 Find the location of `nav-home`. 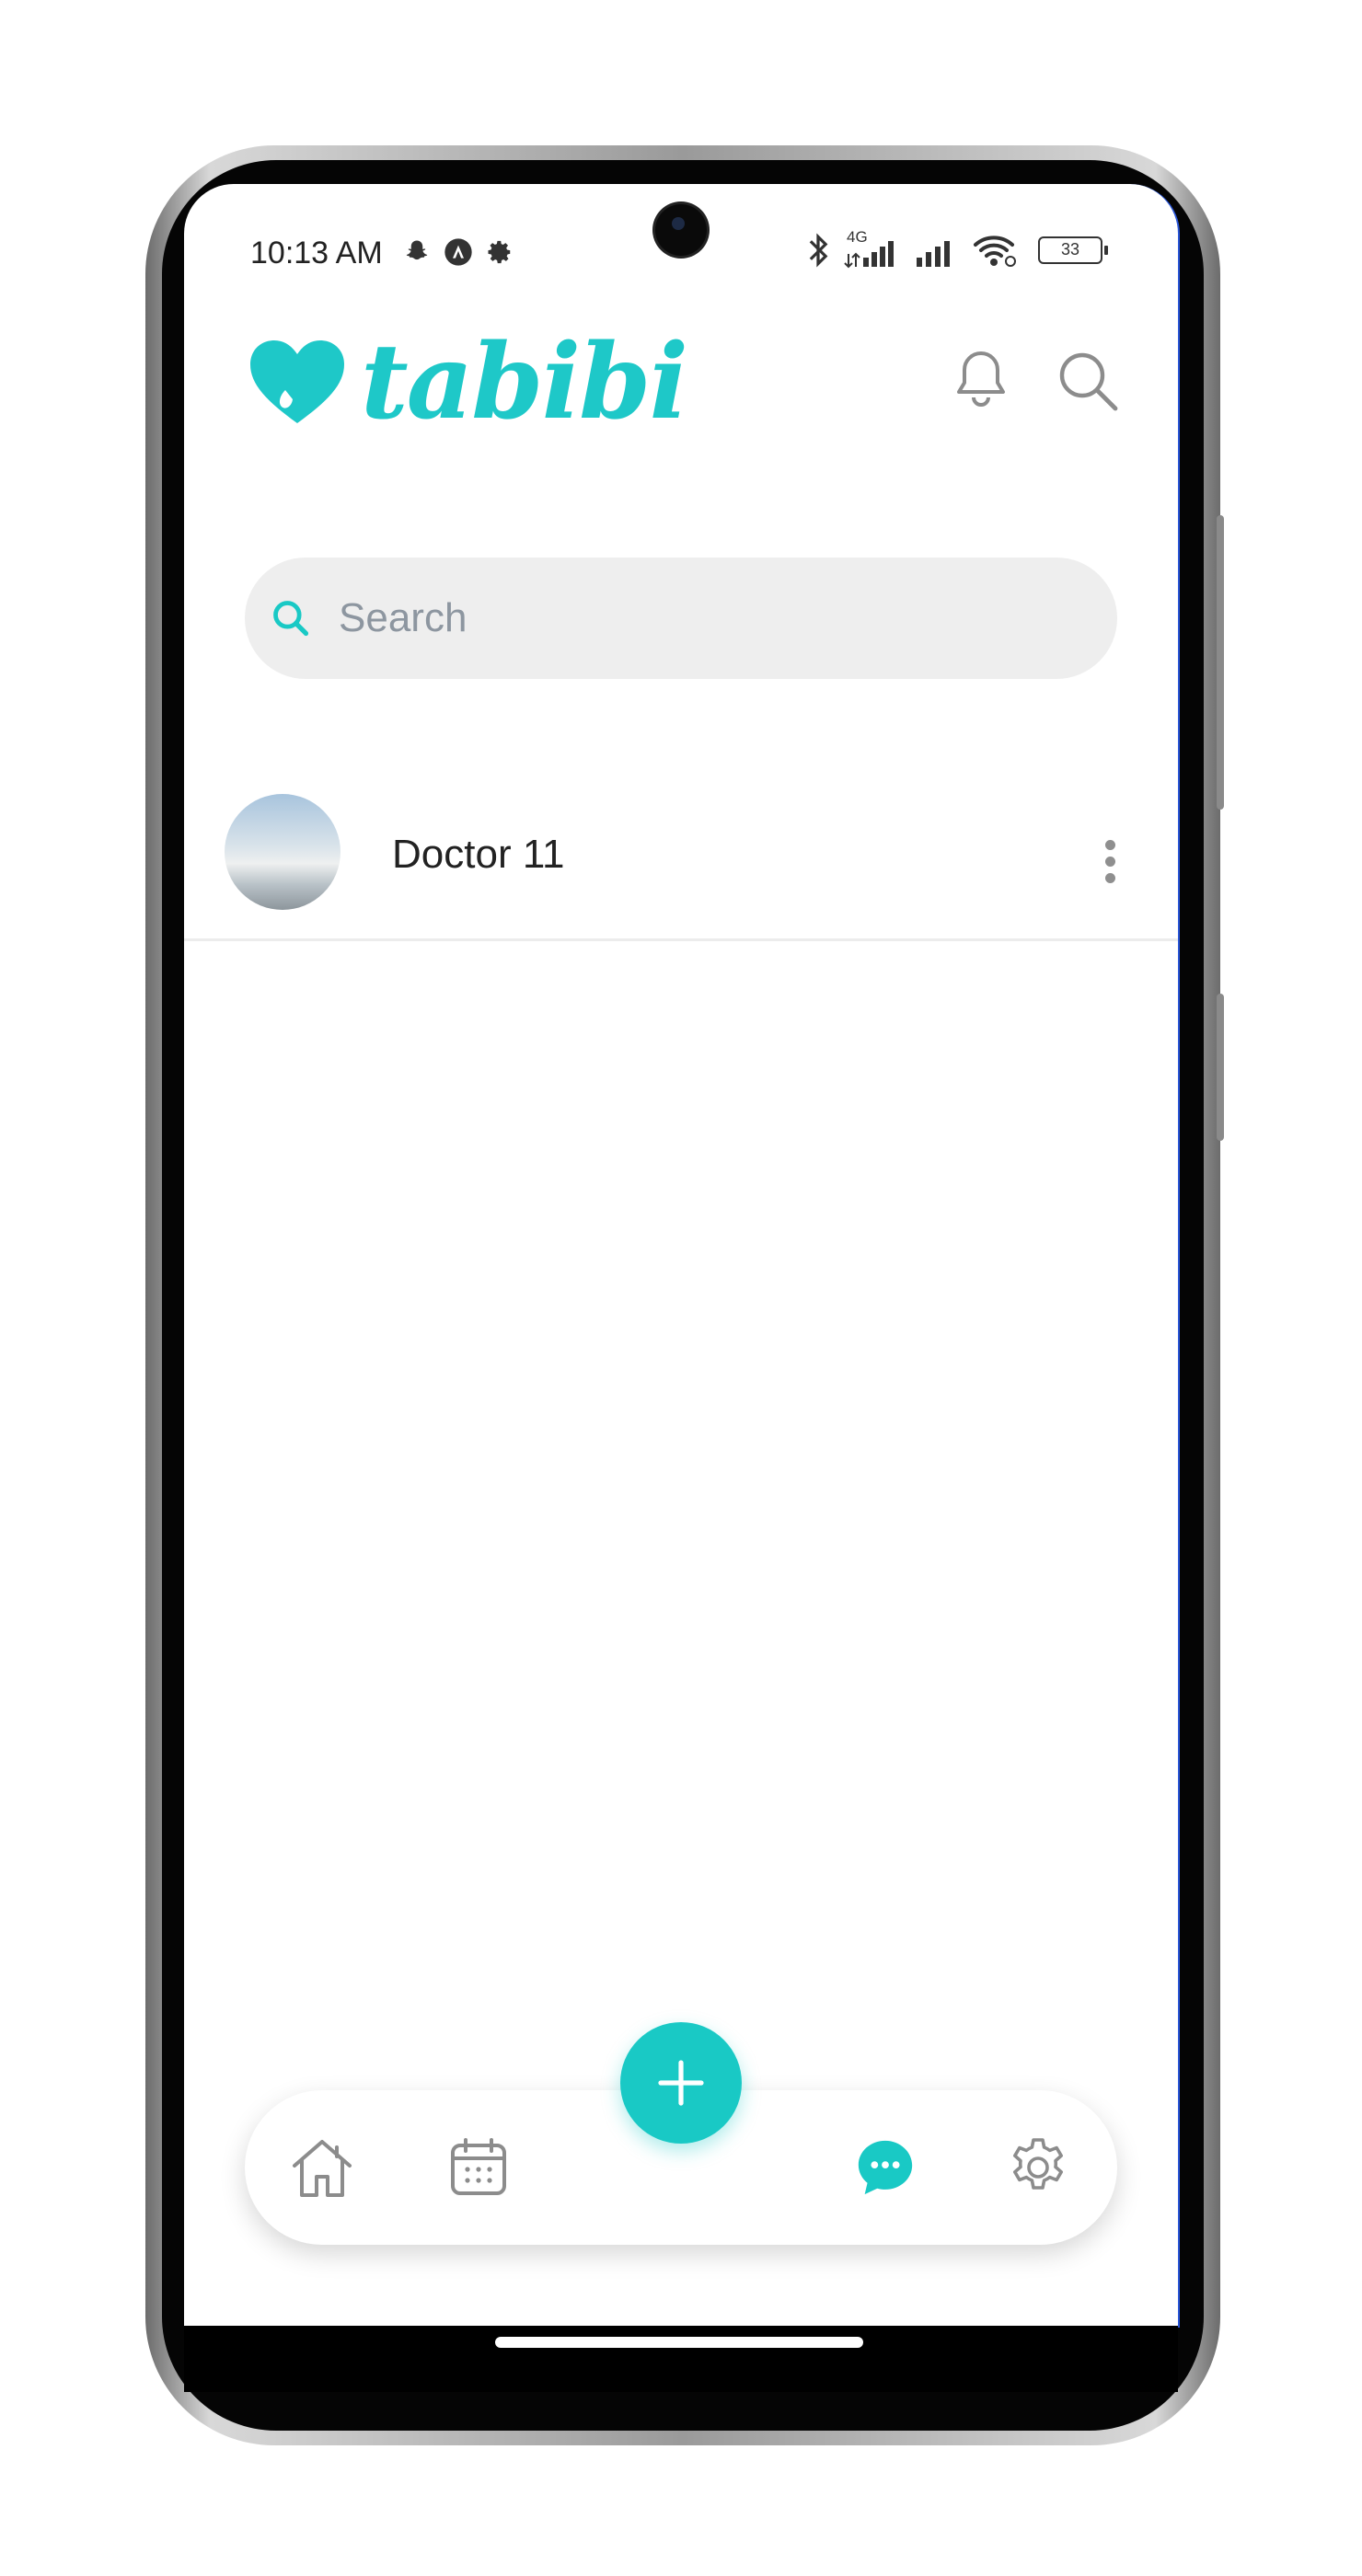

nav-home is located at coordinates (322, 2168).